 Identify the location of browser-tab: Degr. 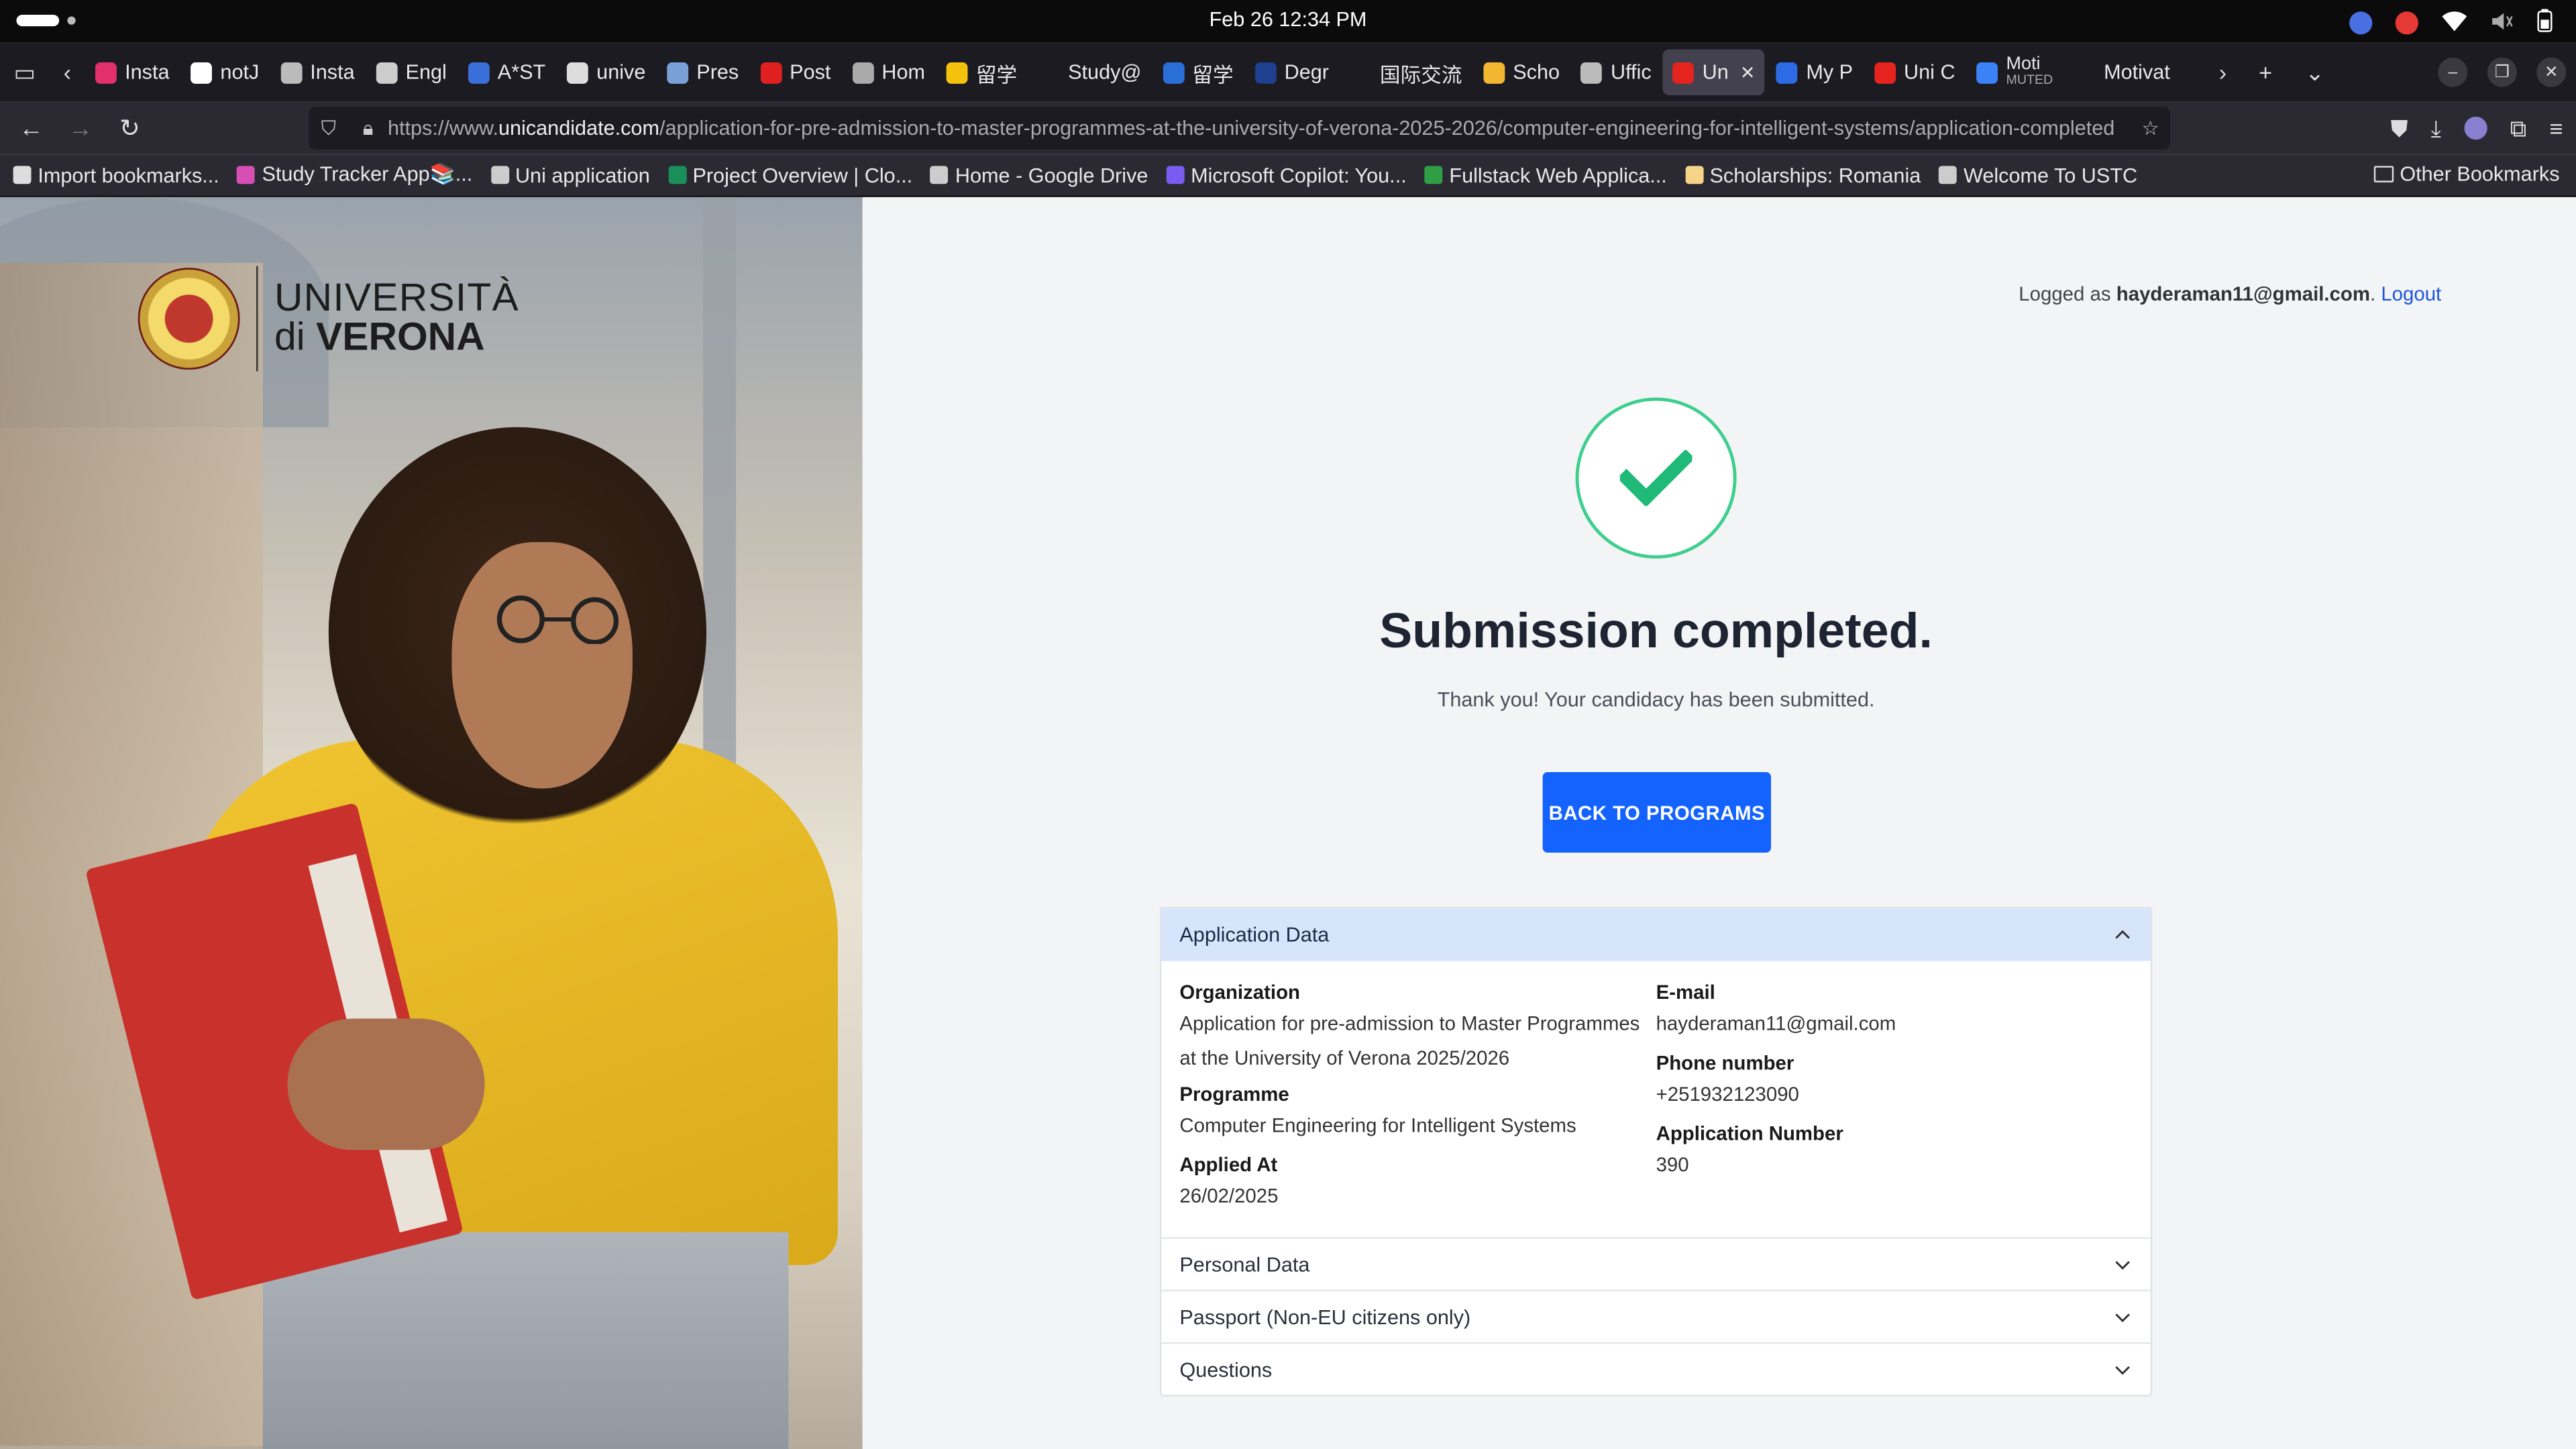
(1292, 72).